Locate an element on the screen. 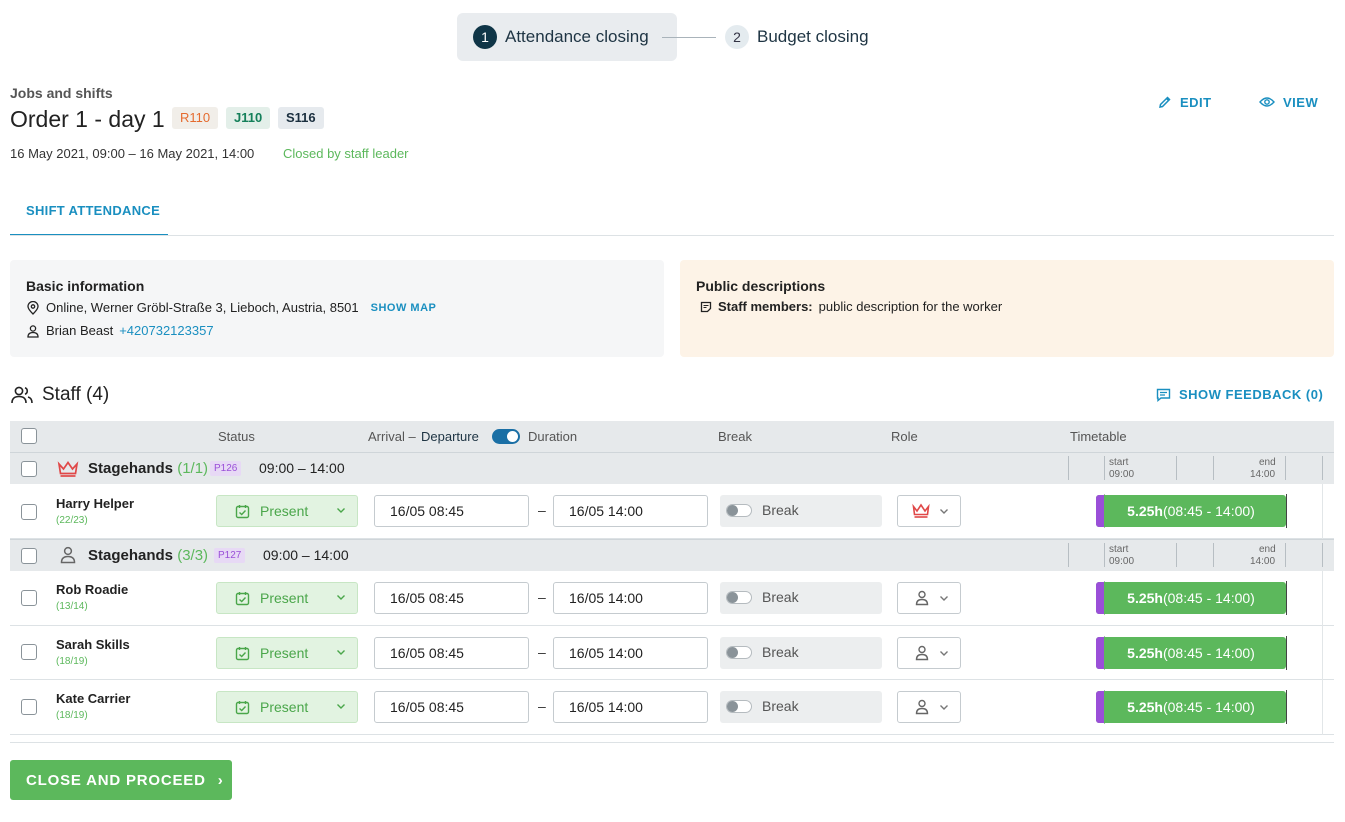 Image resolution: width=1345 pixels, height=822 pixels. step-label: Attendance closing is located at coordinates (577, 36).